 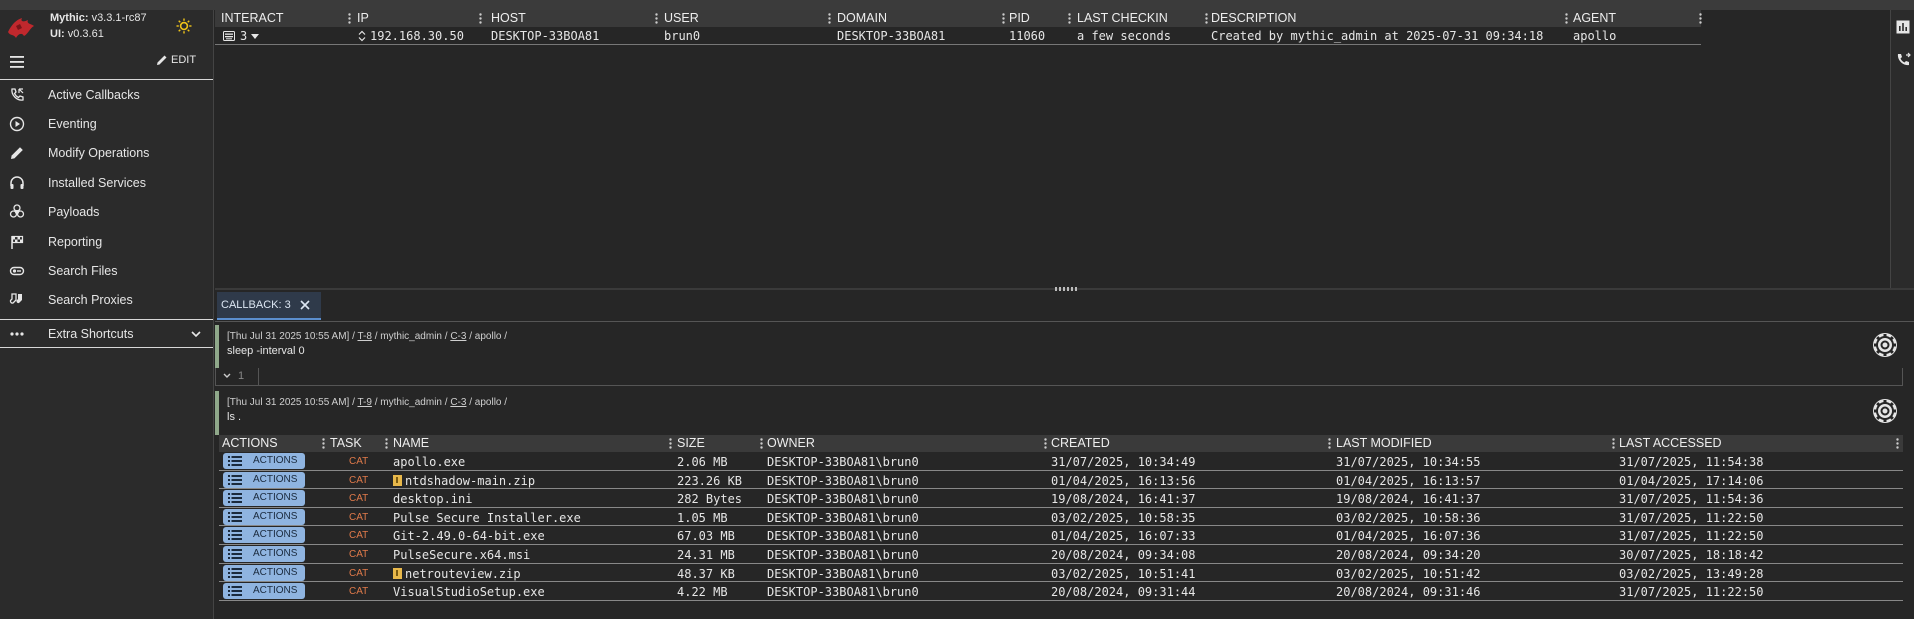 I want to click on column-header-actions: ACTIONS, so click(x=250, y=443).